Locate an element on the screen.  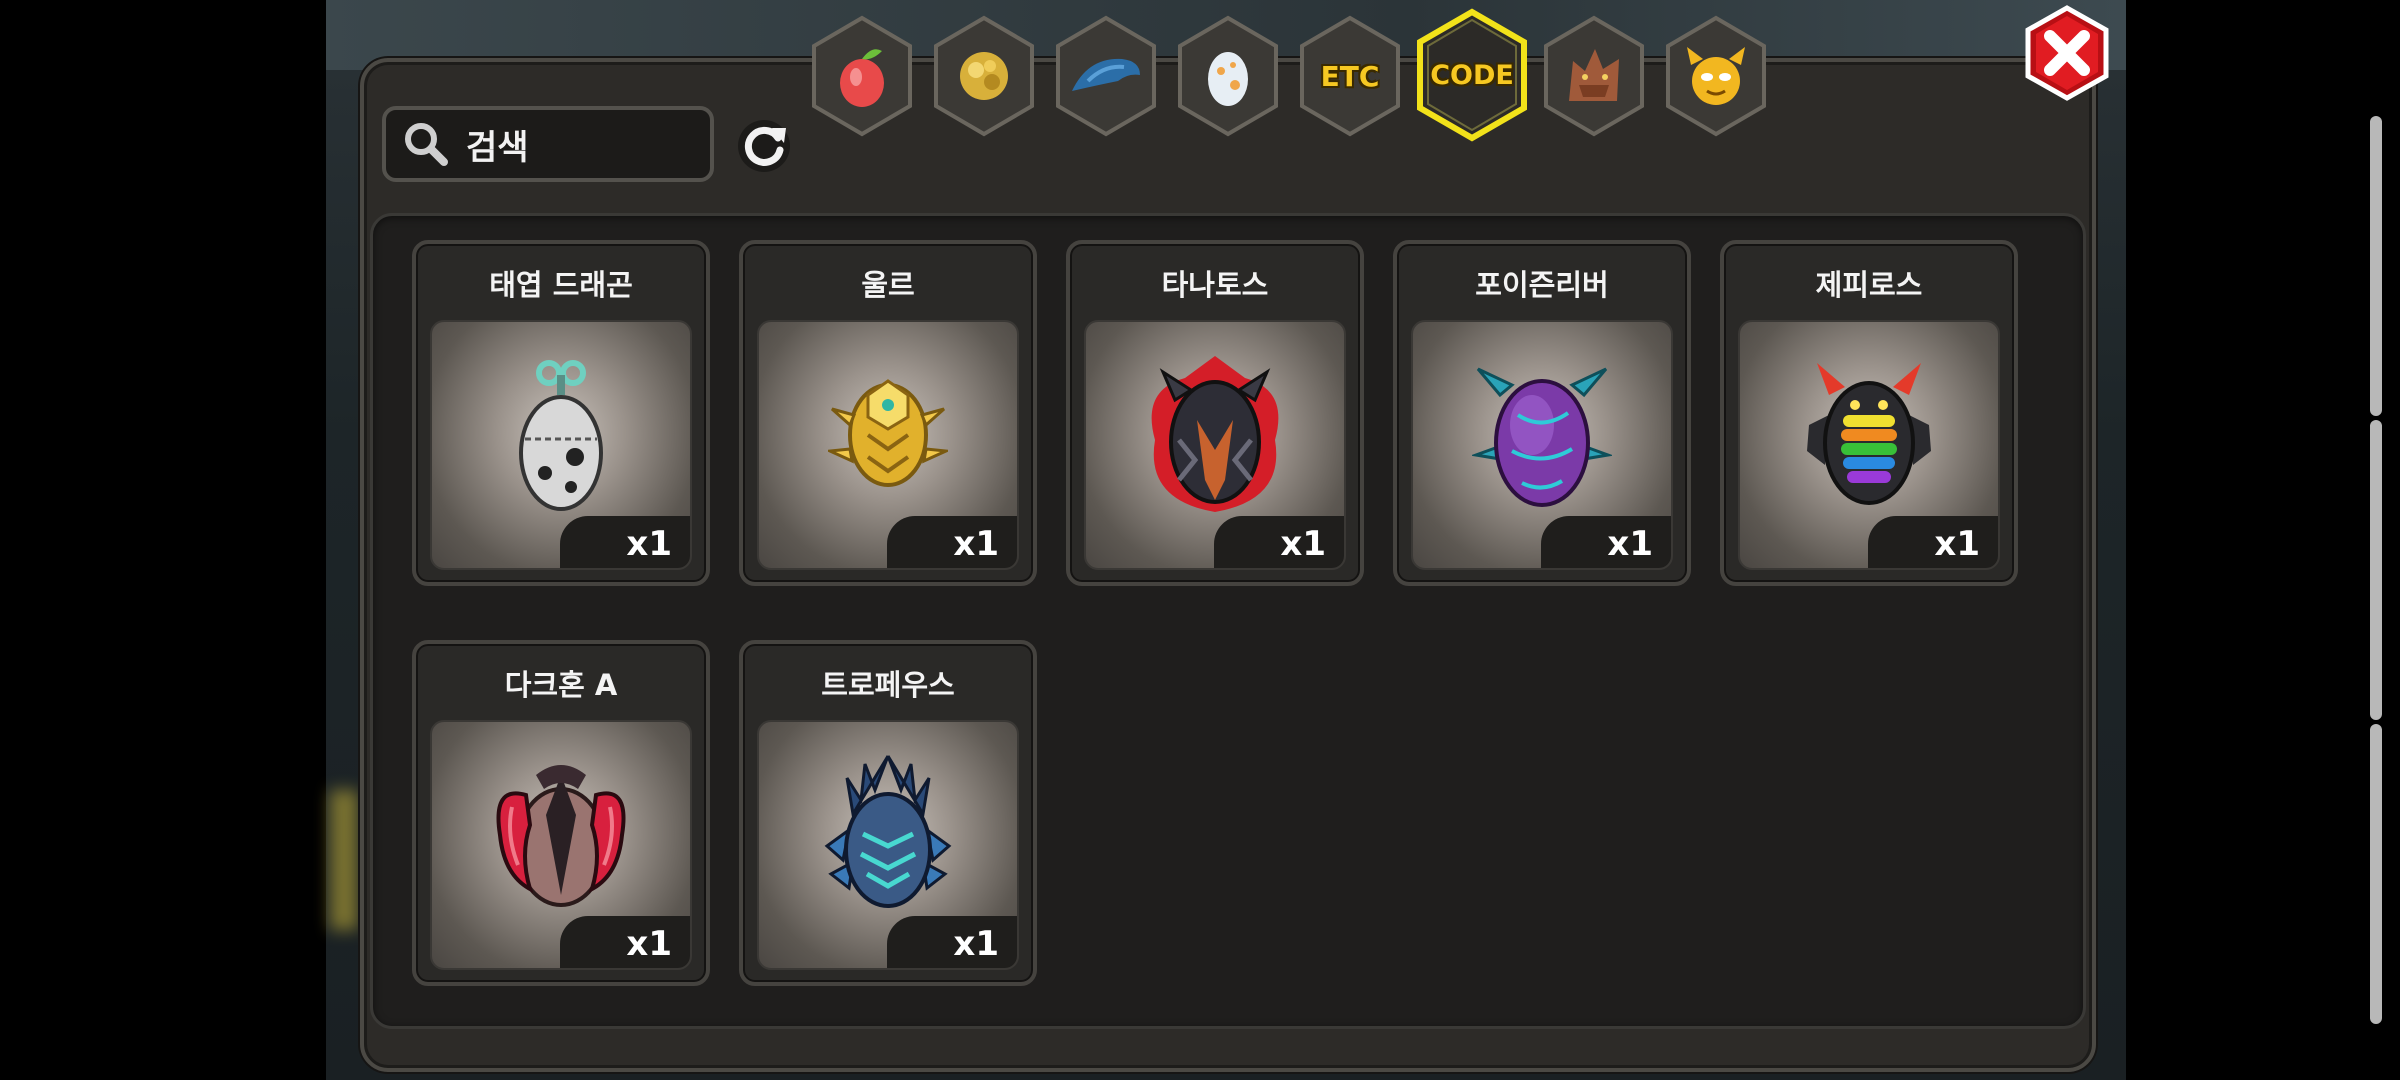
beast-tab is located at coordinates (1594, 76).